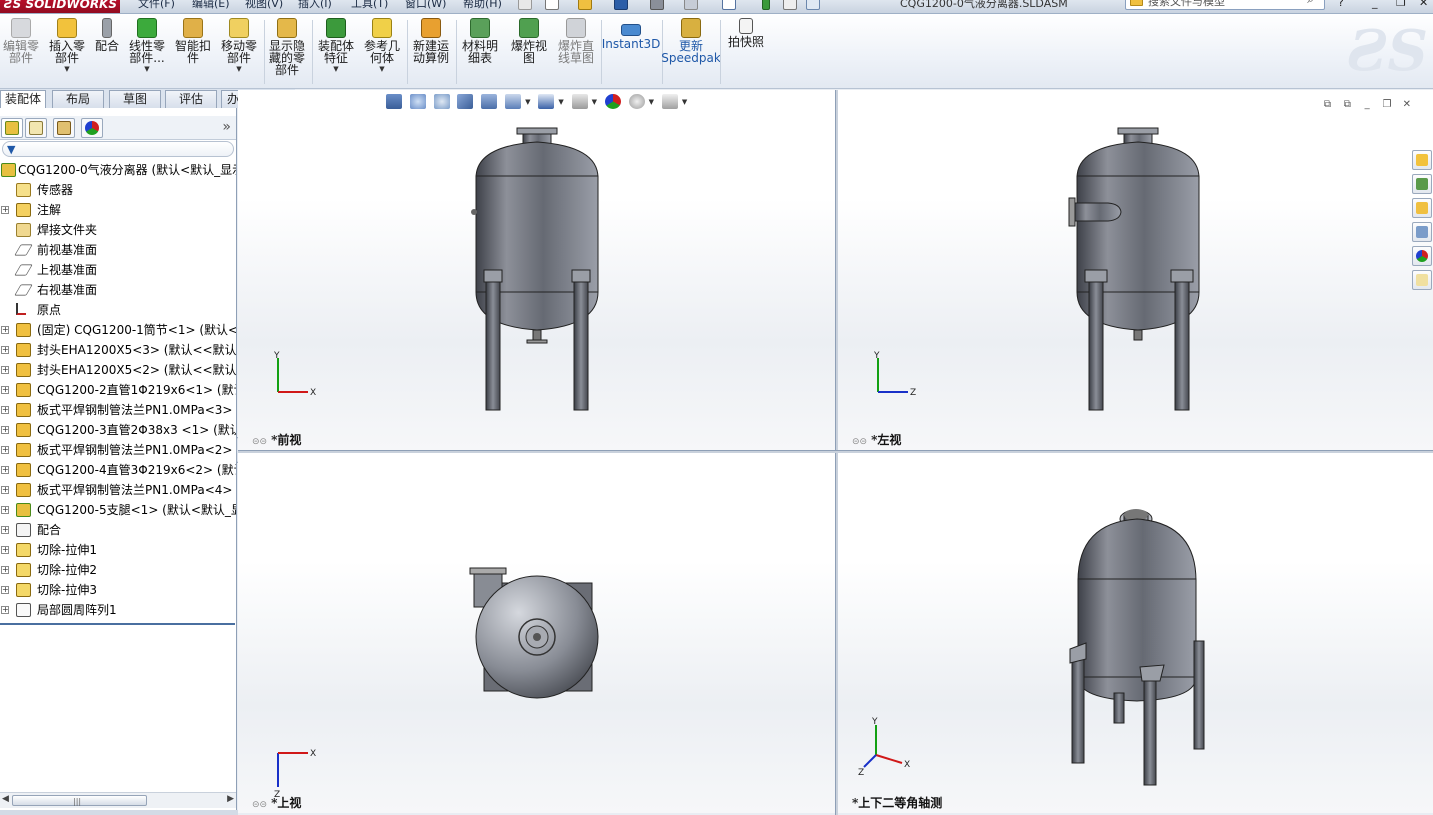 This screenshot has height=815, width=1433. Describe the element at coordinates (118, 610) in the screenshot. I see `tree-item-circular-pattern: + 局部圆周阵列1` at that location.